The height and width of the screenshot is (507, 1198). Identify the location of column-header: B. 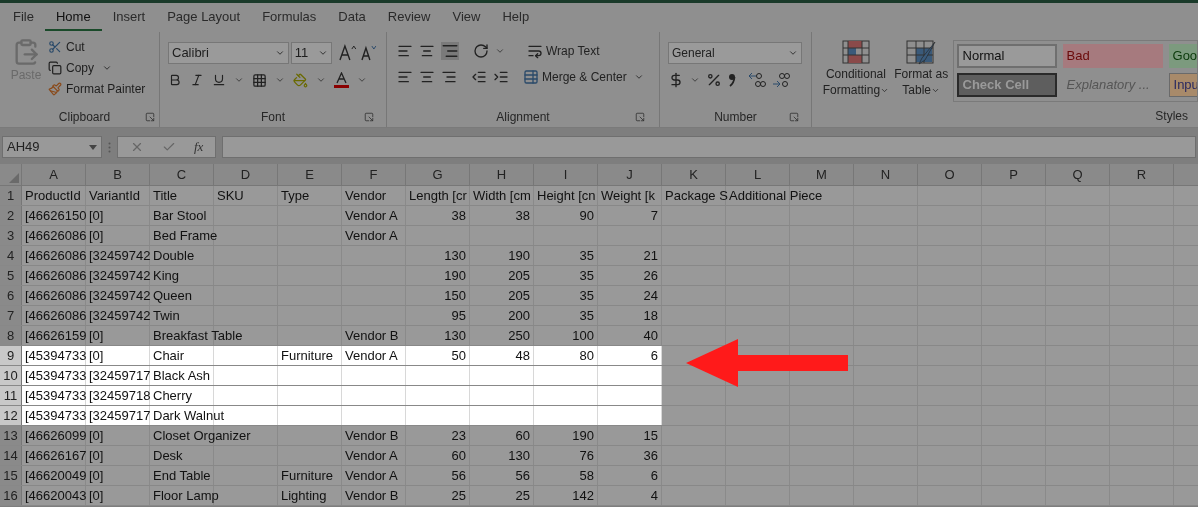
(118, 174).